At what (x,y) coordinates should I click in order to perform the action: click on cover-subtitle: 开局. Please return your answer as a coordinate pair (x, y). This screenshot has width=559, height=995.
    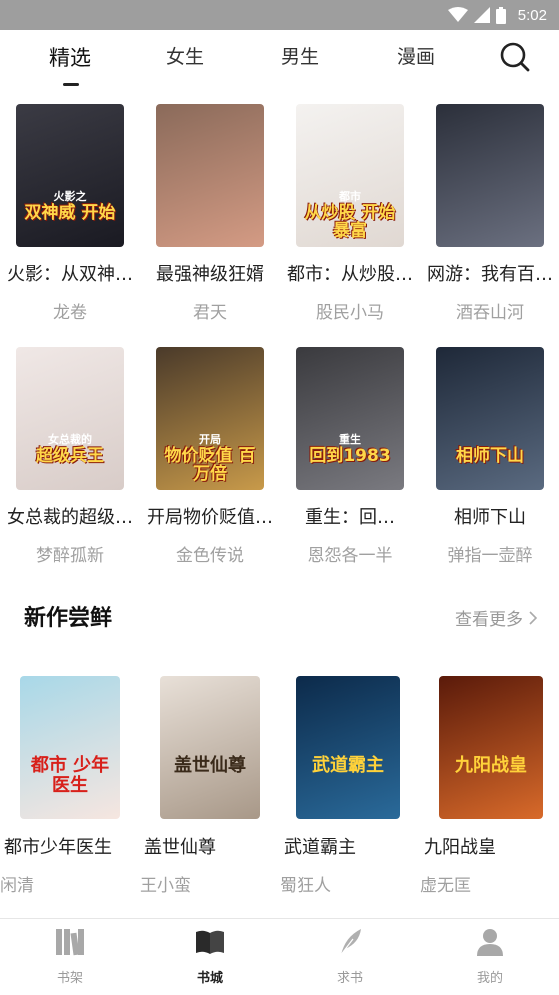
    Looking at the image, I should click on (210, 439).